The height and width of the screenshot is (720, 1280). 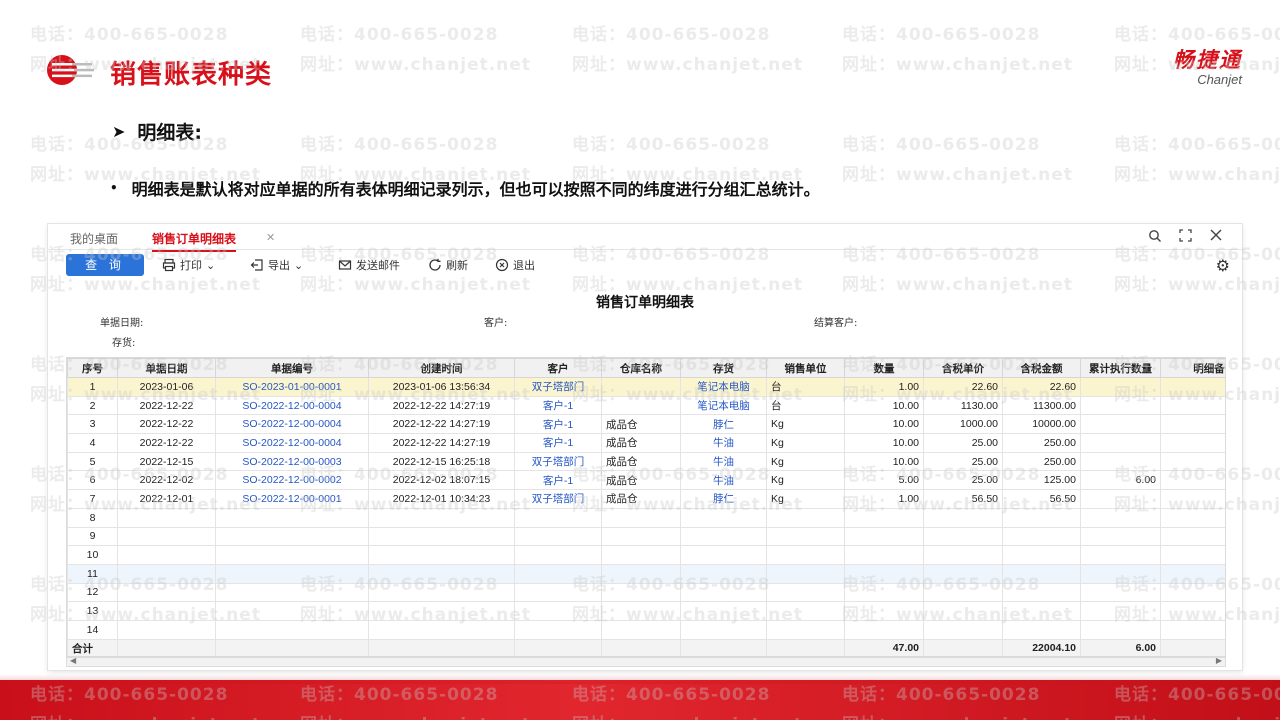 What do you see at coordinates (92, 443) in the screenshot?
I see `table-cell: 4` at bounding box center [92, 443].